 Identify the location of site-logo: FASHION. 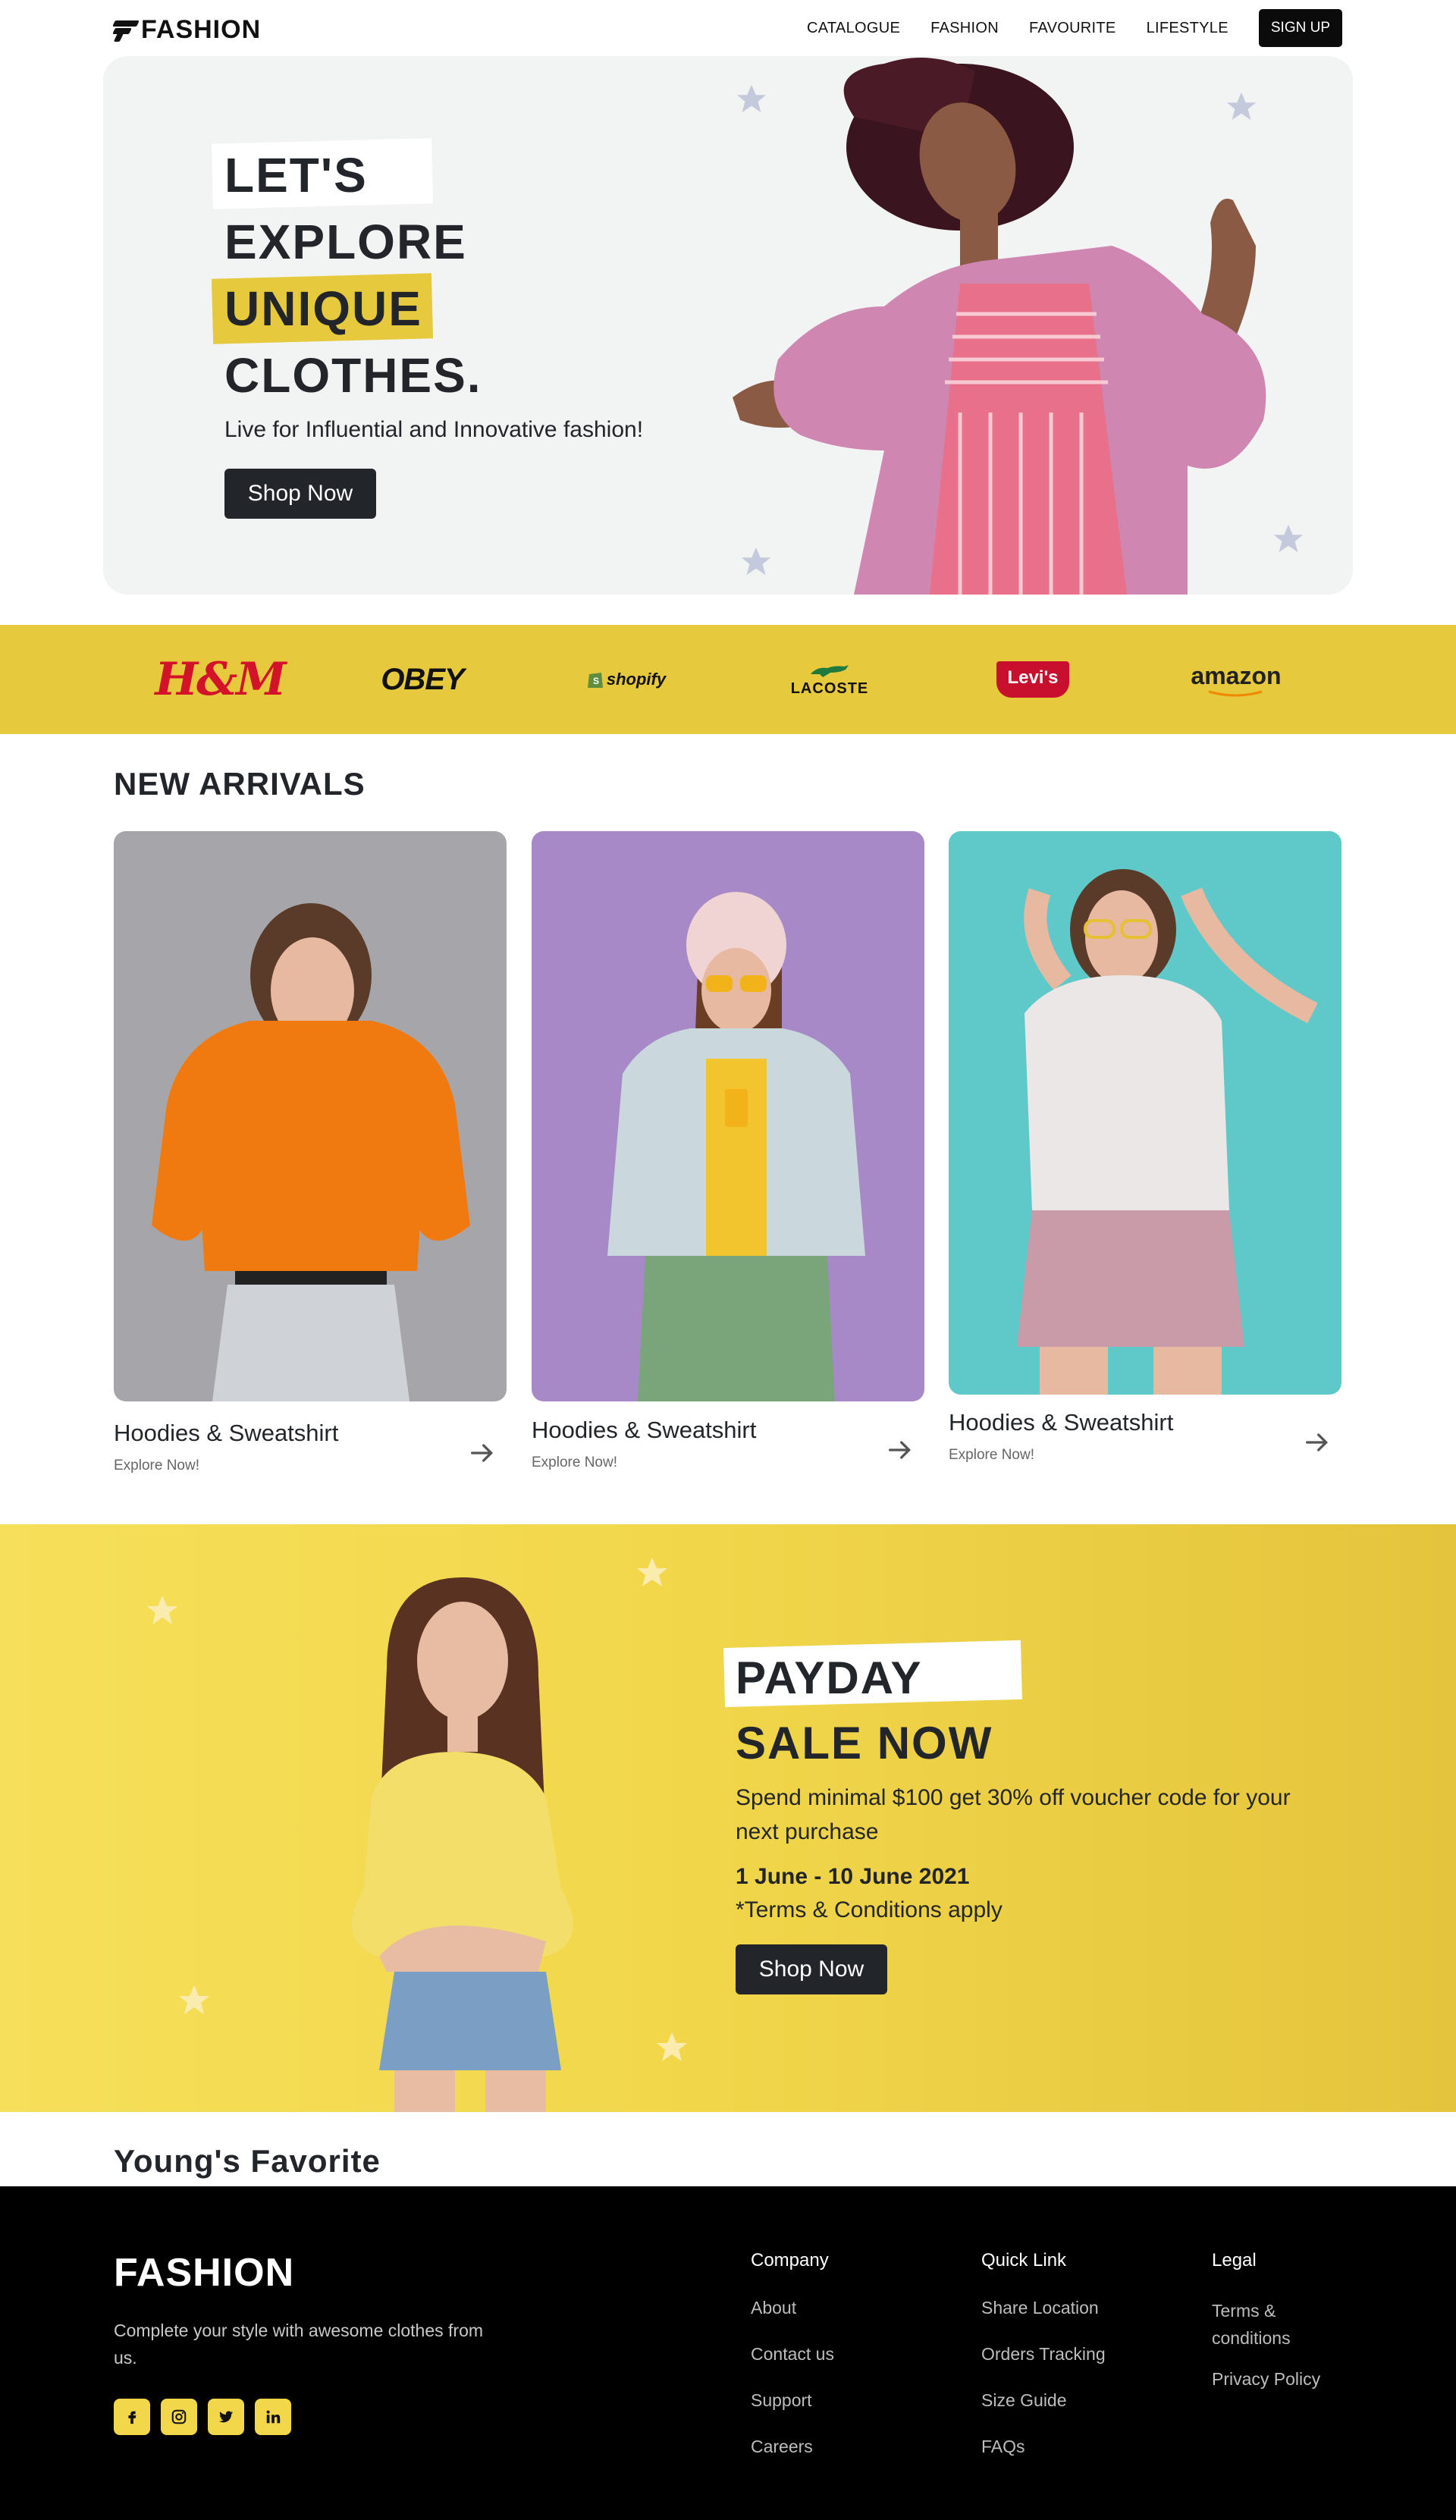
(187, 30).